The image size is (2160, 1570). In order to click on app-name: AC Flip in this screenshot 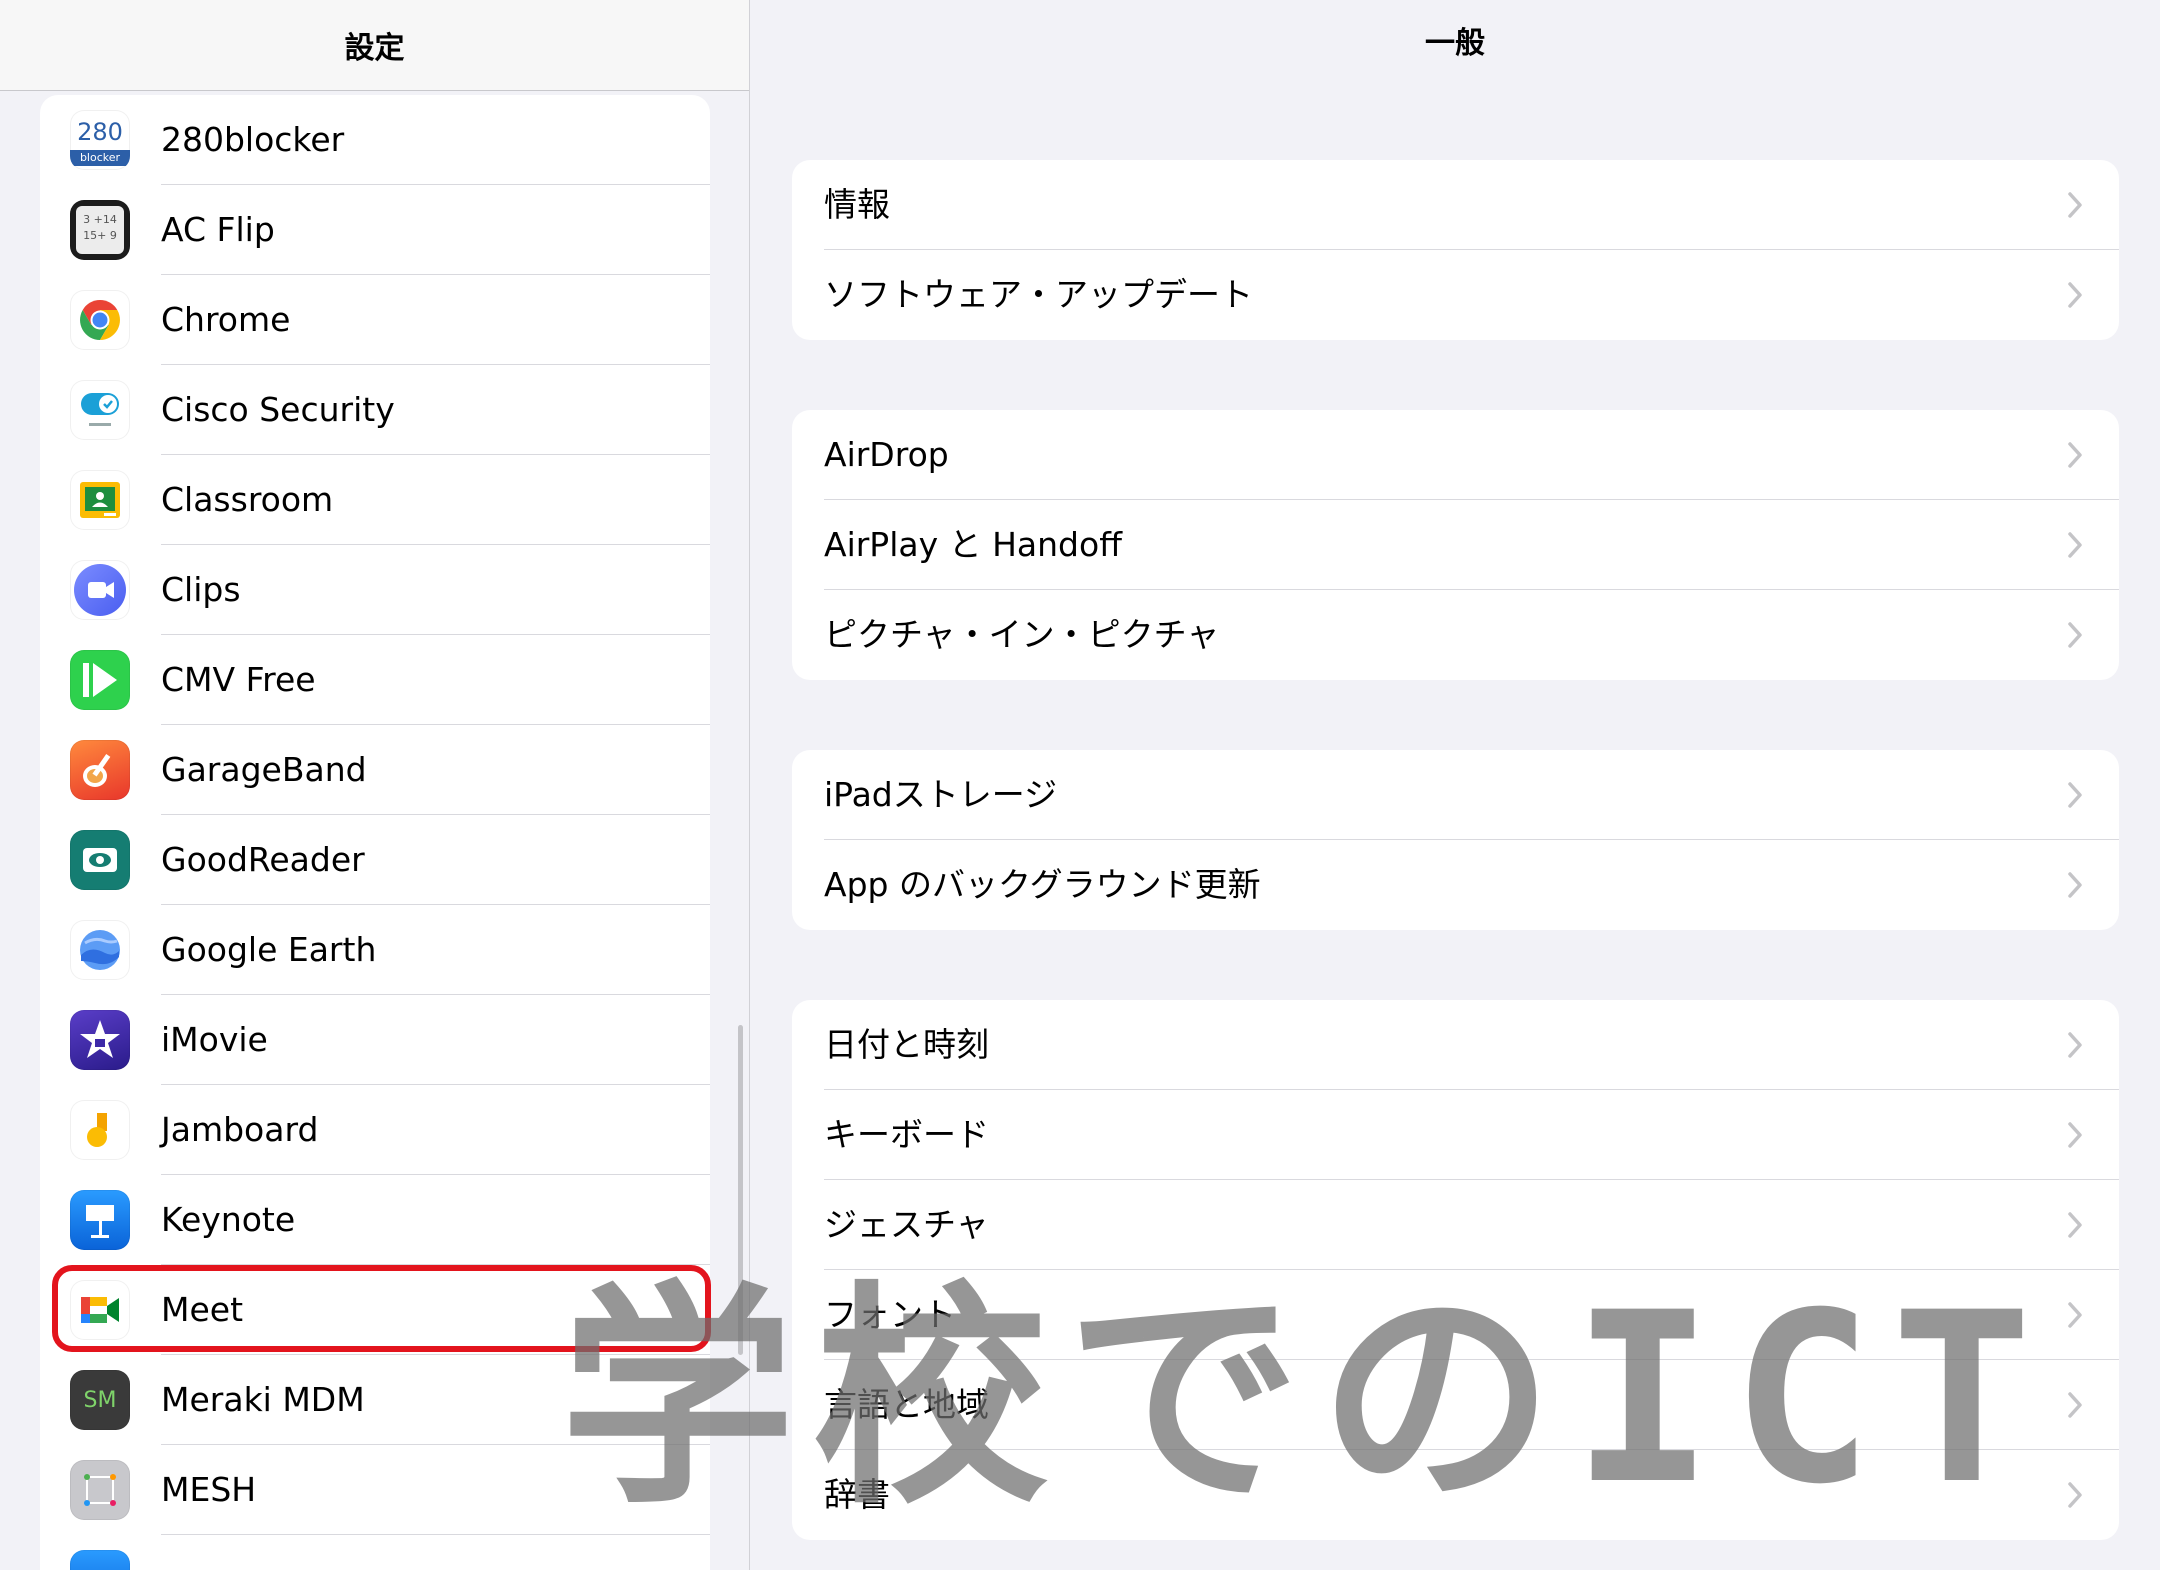, I will do `click(218, 229)`.